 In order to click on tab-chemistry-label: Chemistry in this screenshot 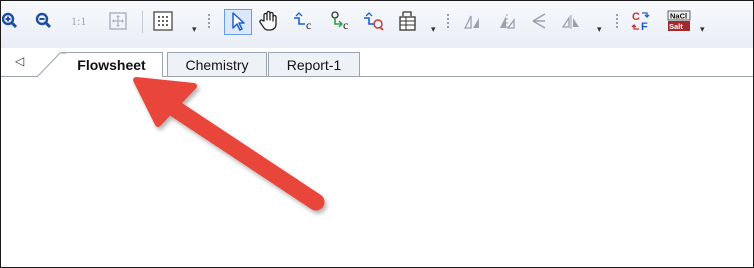, I will do `click(217, 64)`.